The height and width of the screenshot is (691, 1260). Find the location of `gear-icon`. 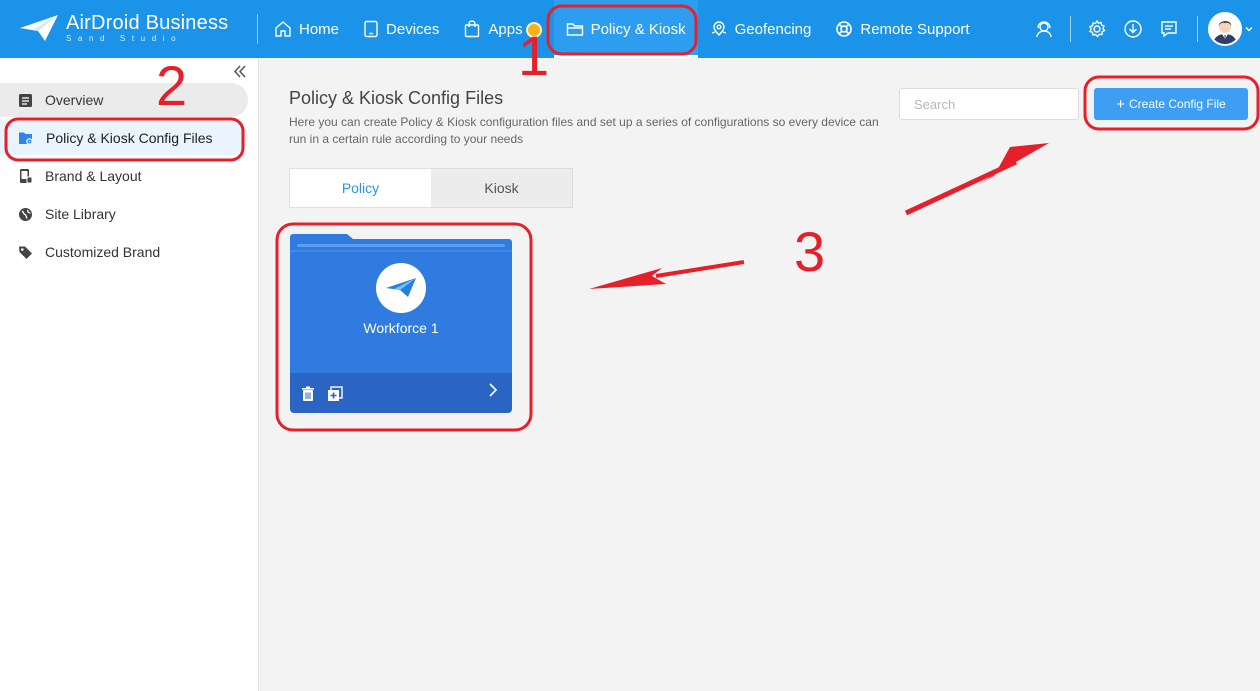

gear-icon is located at coordinates (1097, 28).